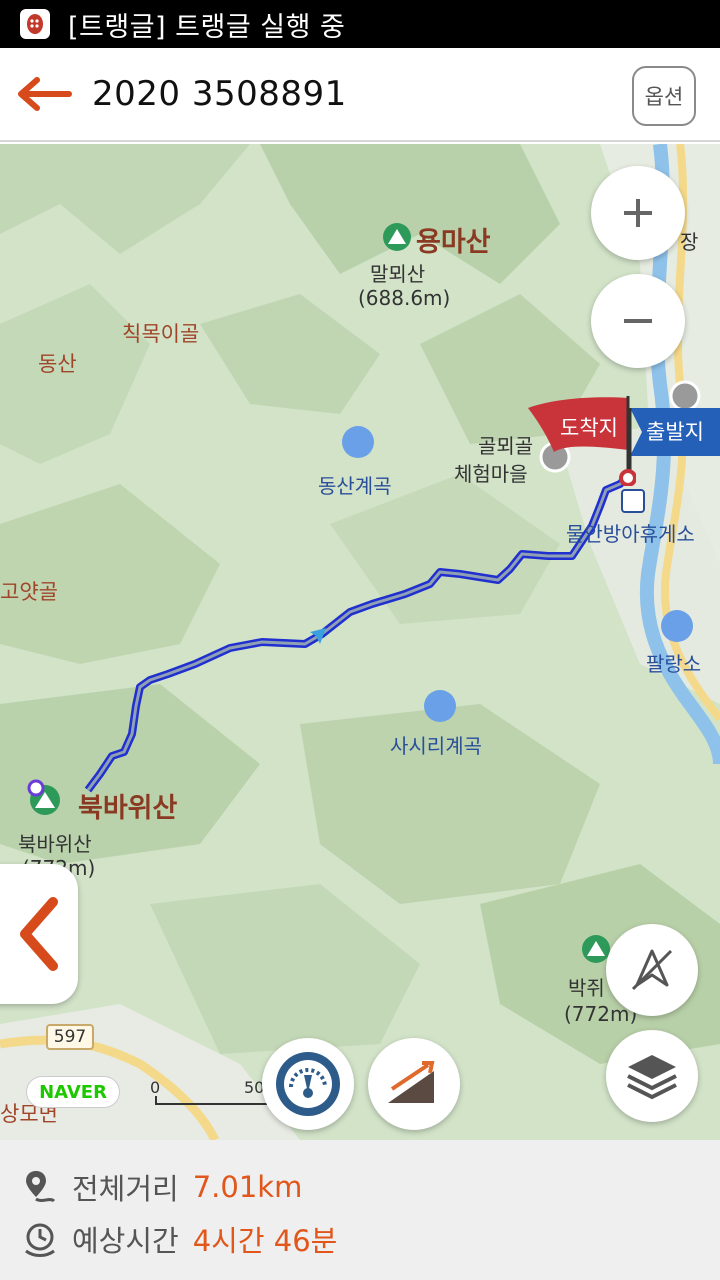 Image resolution: width=720 pixels, height=1280 pixels. Describe the element at coordinates (155, 1087) in the screenshot. I see `scale-zero: 0` at that location.